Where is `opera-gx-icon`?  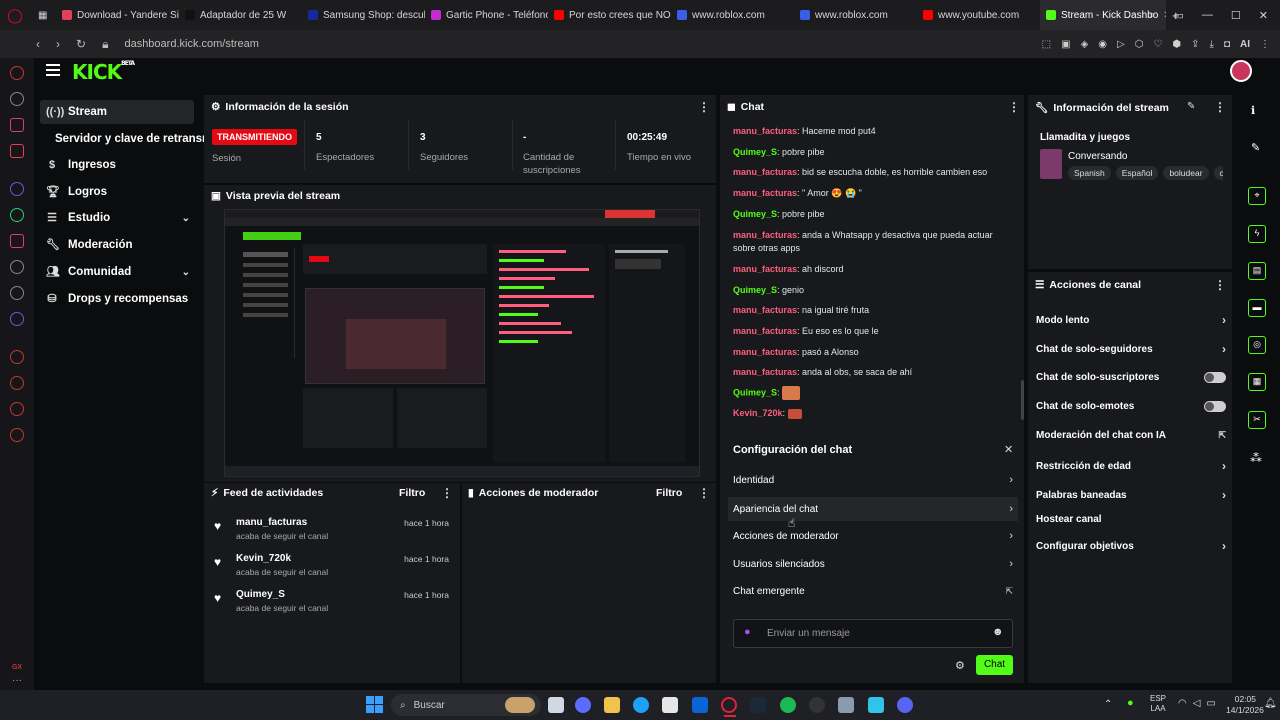 opera-gx-icon is located at coordinates (729, 705).